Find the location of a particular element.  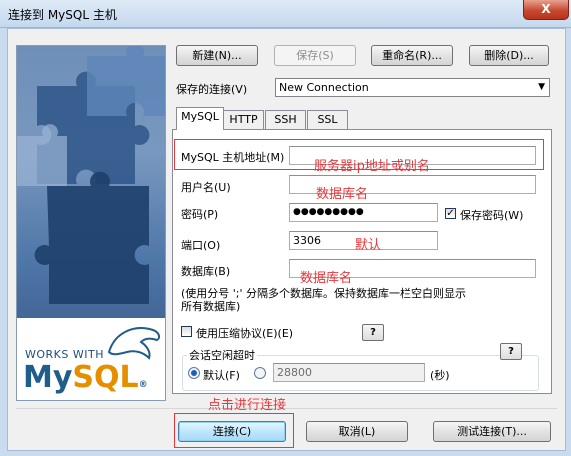

logo-registered: ® is located at coordinates (143, 385).